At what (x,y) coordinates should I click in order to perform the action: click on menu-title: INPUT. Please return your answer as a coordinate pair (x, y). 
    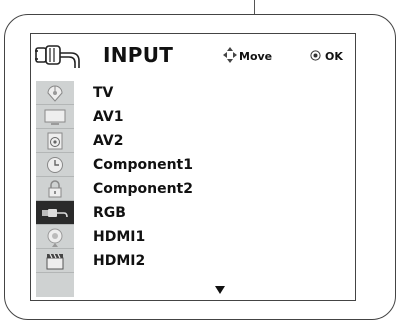
    Looking at the image, I should click on (138, 55).